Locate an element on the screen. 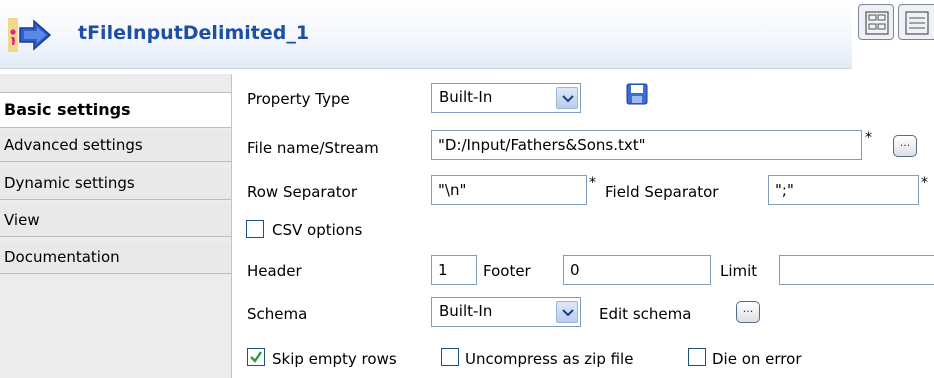  list-view-button is located at coordinates (916, 22).